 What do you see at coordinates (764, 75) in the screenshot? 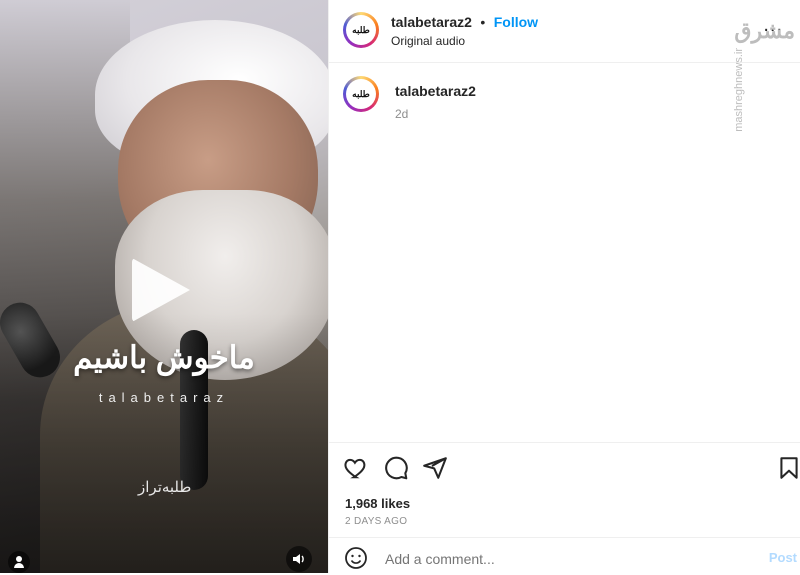
I see `watermark: مشرق mashreghnews.ir` at bounding box center [764, 75].